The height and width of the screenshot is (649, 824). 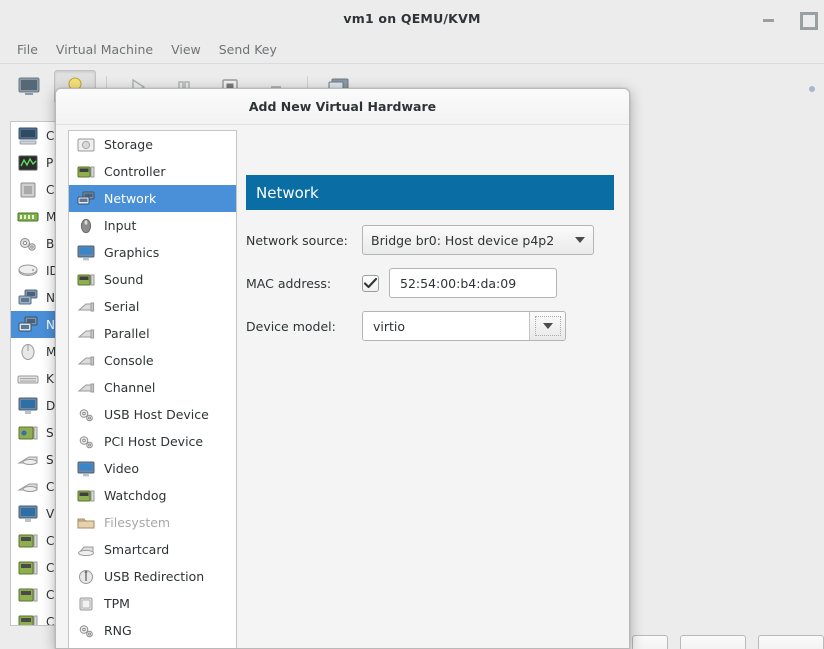 What do you see at coordinates (370, 283) in the screenshot?
I see `mac-address-checkbox` at bounding box center [370, 283].